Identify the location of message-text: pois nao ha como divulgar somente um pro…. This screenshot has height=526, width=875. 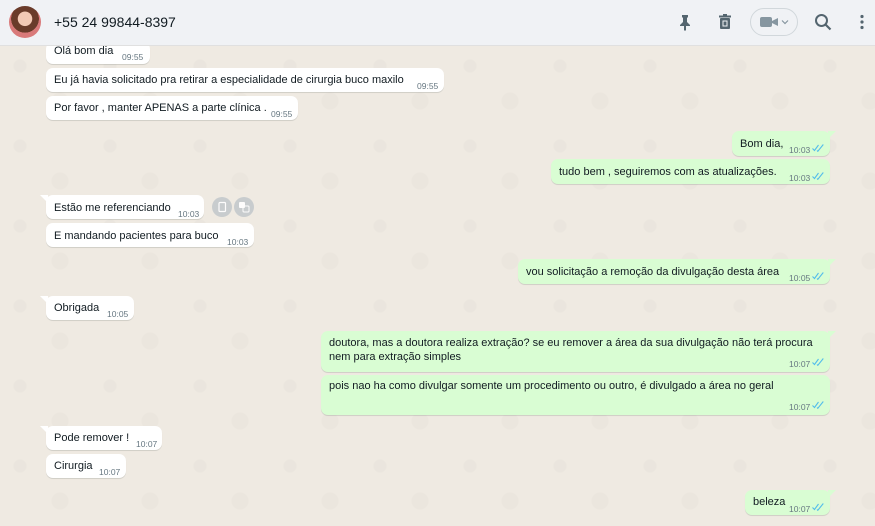
(551, 386).